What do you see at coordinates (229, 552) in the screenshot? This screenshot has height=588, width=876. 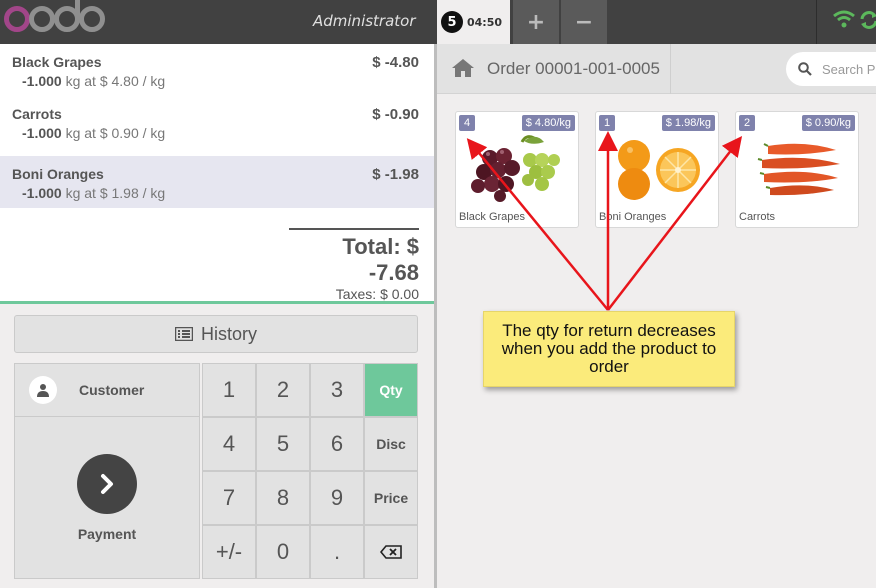 I see `numpad-key-minus: +/-` at bounding box center [229, 552].